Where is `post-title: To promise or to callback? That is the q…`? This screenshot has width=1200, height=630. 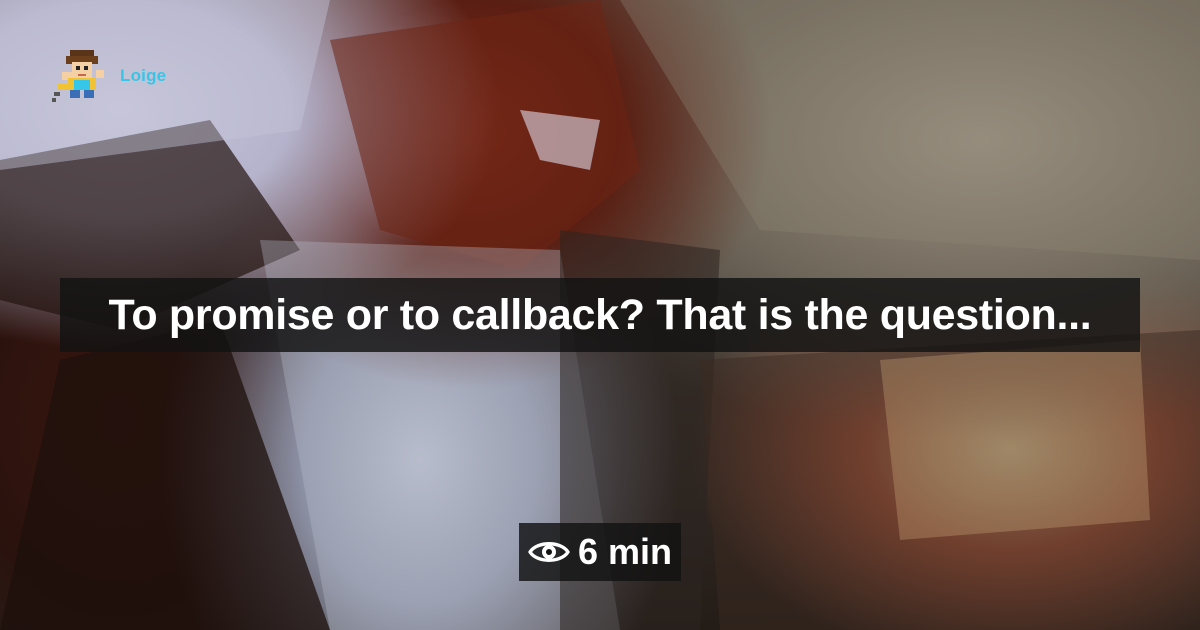 post-title: To promise or to callback? That is the q… is located at coordinates (600, 315).